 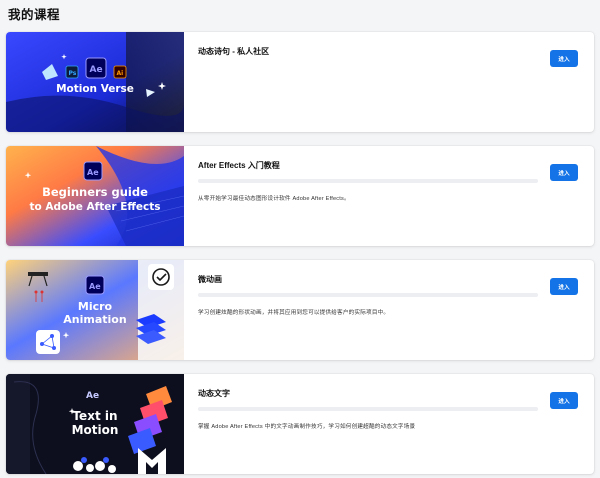 I want to click on badge-ai-label: Ai, so click(x=120, y=73).